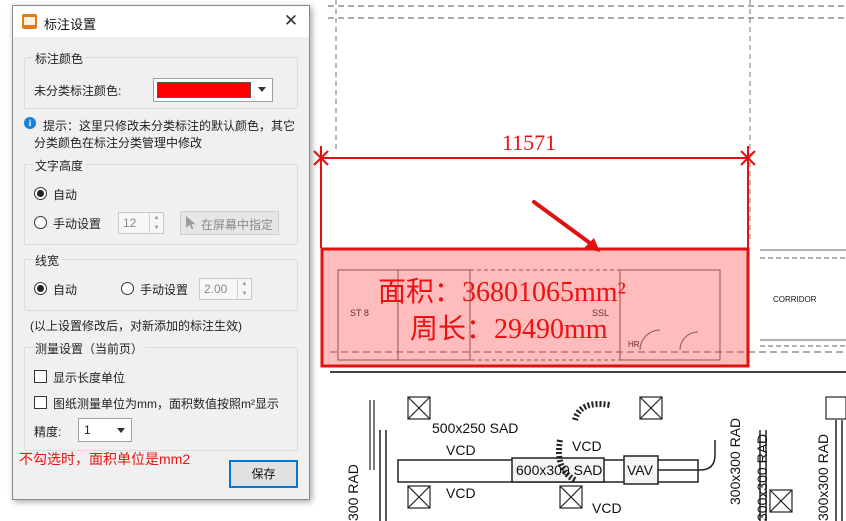 Image resolution: width=846 pixels, height=521 pixels. What do you see at coordinates (40, 376) in the screenshot?
I see `show-length-unit-checkbox` at bounding box center [40, 376].